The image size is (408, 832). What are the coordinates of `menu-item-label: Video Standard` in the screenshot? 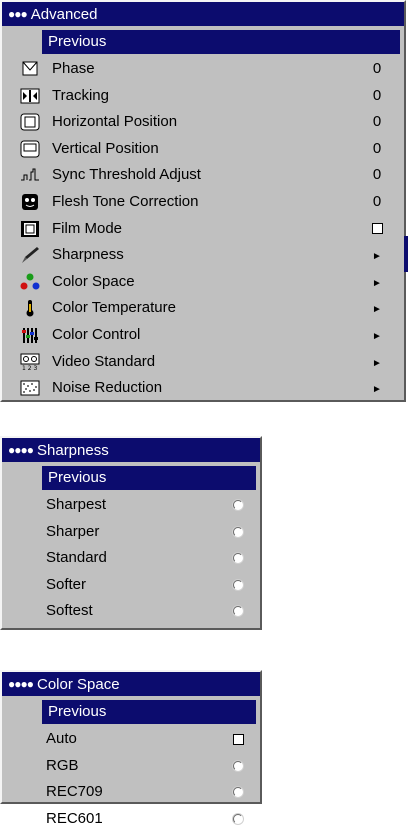 It's located at (104, 361).